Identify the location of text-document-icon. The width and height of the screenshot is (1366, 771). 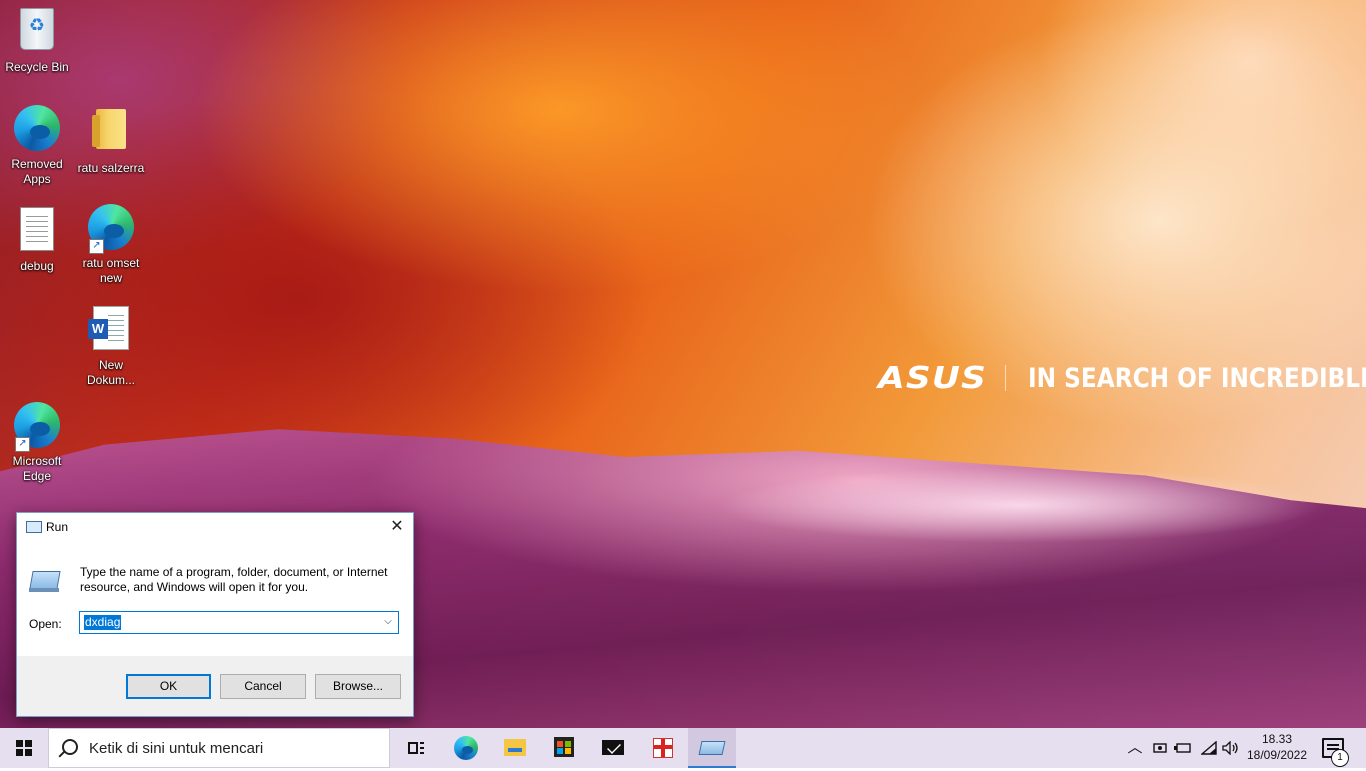
(37, 231).